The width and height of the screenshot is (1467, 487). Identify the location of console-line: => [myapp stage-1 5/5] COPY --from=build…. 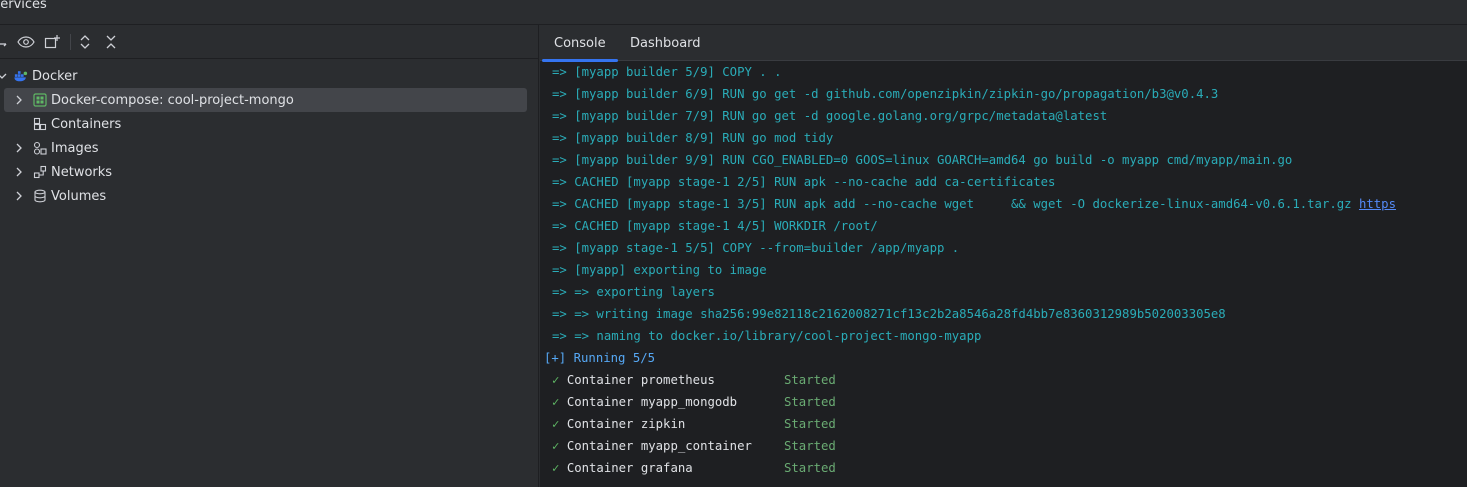
(756, 248).